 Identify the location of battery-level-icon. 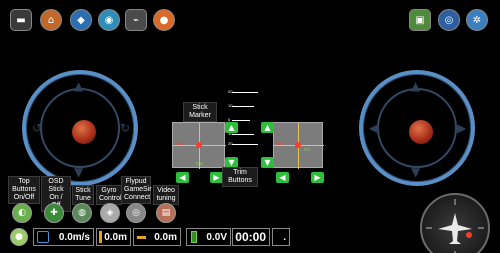
(194, 237).